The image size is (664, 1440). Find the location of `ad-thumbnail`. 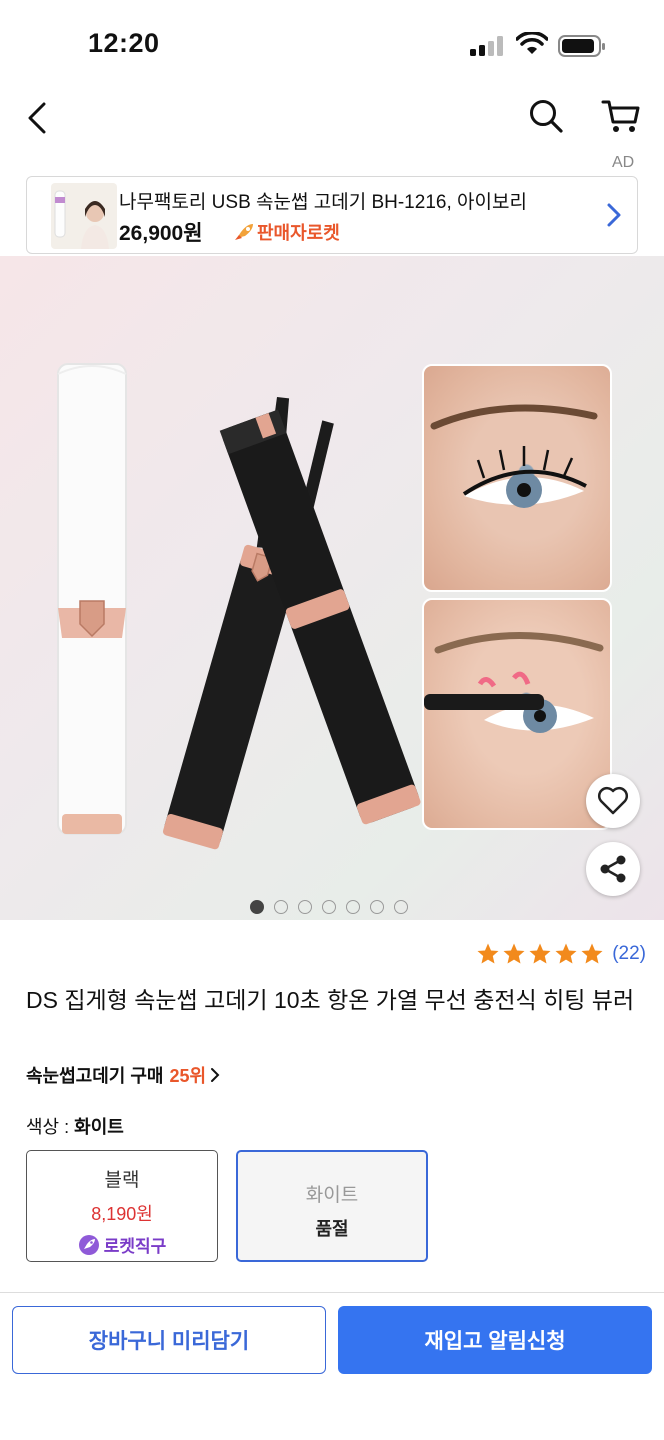

ad-thumbnail is located at coordinates (84, 216).